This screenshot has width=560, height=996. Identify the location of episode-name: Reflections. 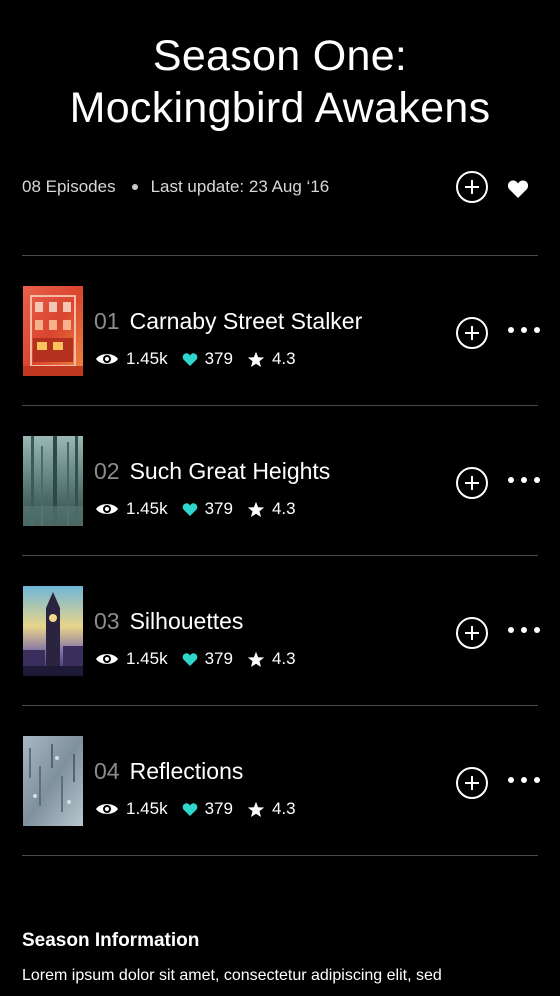
(186, 771).